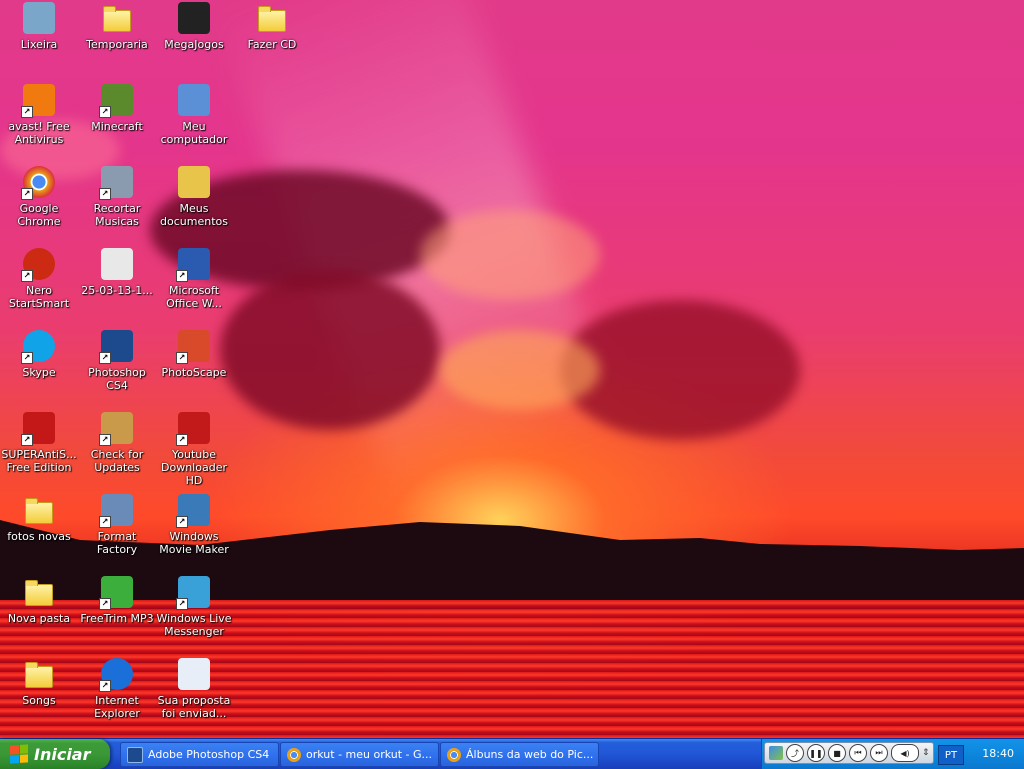  I want to click on word-icon: ↗, so click(193, 265).